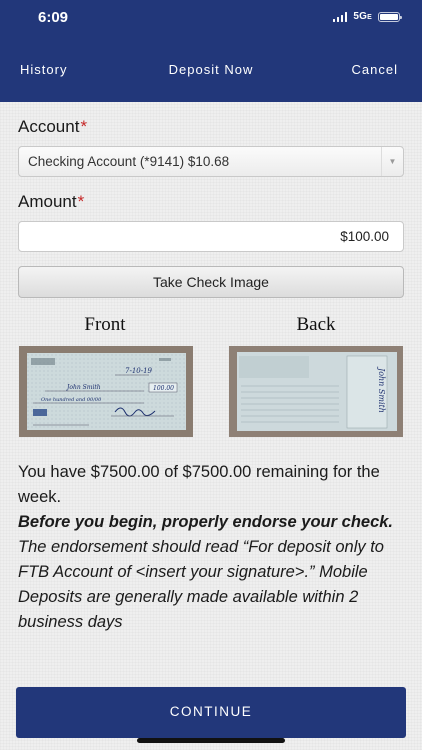 The height and width of the screenshot is (750, 422). I want to click on account-label-text: Account, so click(49, 126).